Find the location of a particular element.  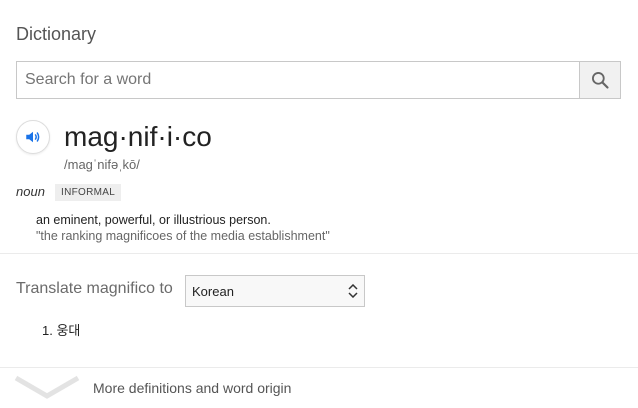

search-box is located at coordinates (318, 80).